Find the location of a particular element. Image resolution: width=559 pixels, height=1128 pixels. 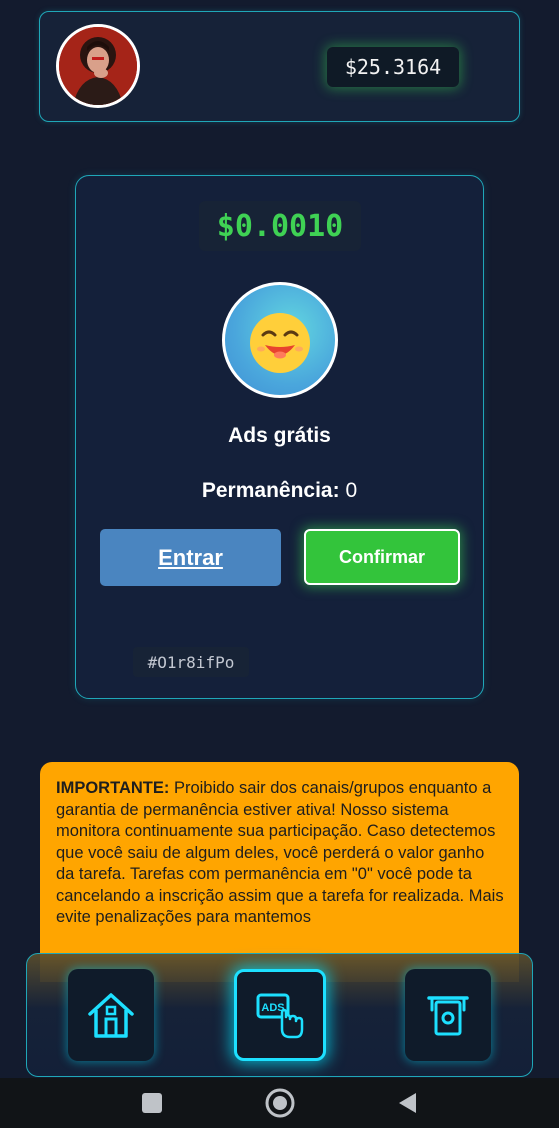

task-title: Ads grátis is located at coordinates (279, 435).